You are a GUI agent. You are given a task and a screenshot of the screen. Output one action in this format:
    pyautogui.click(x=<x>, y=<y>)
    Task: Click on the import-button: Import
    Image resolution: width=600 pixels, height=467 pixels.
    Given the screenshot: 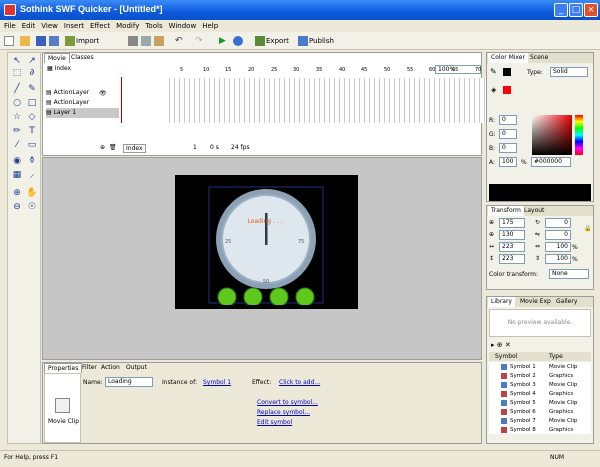 What is the action you would take?
    pyautogui.click(x=87, y=41)
    